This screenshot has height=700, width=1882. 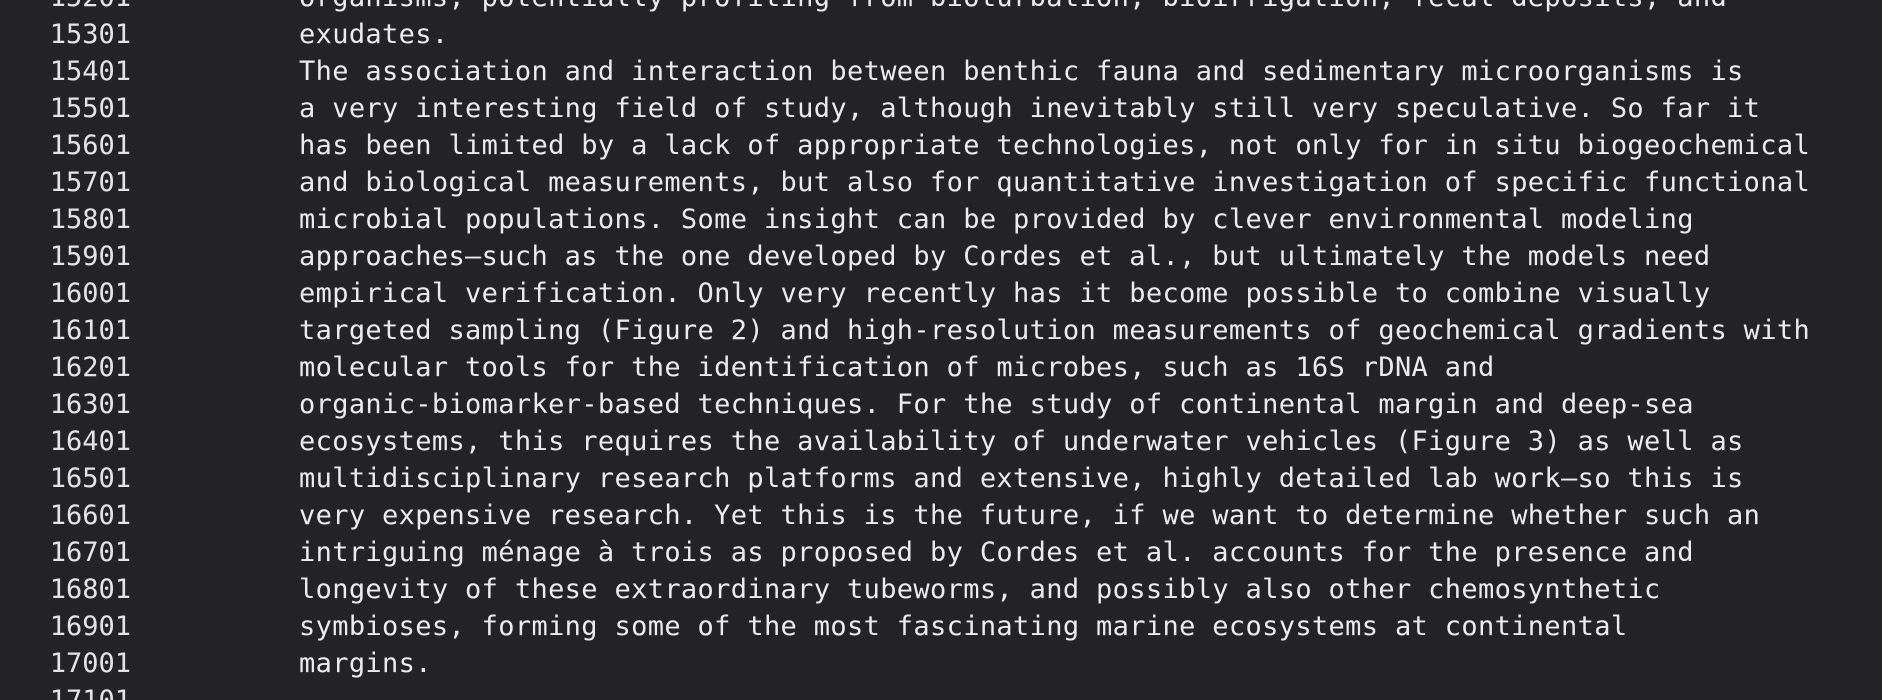 I want to click on line-number: 17101, so click(x=65, y=691).